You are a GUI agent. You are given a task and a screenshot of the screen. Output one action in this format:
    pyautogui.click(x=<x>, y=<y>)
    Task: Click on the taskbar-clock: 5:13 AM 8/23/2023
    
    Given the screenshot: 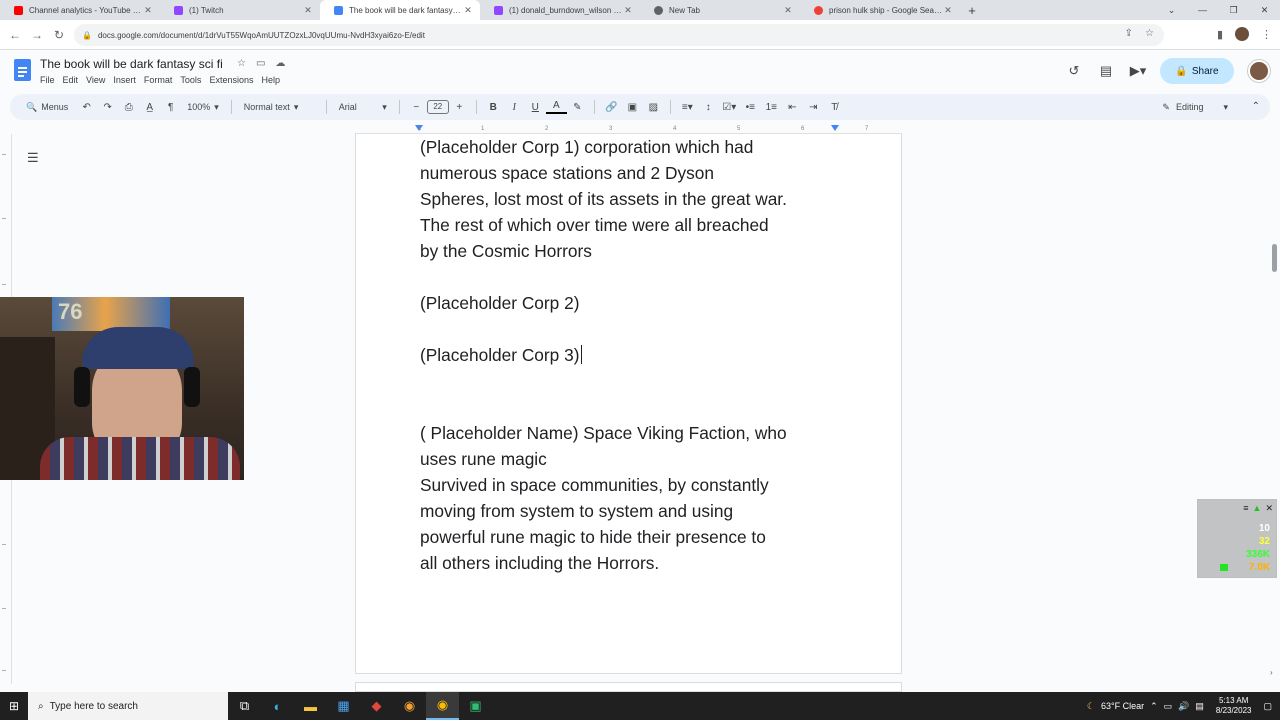 What is the action you would take?
    pyautogui.click(x=1234, y=706)
    